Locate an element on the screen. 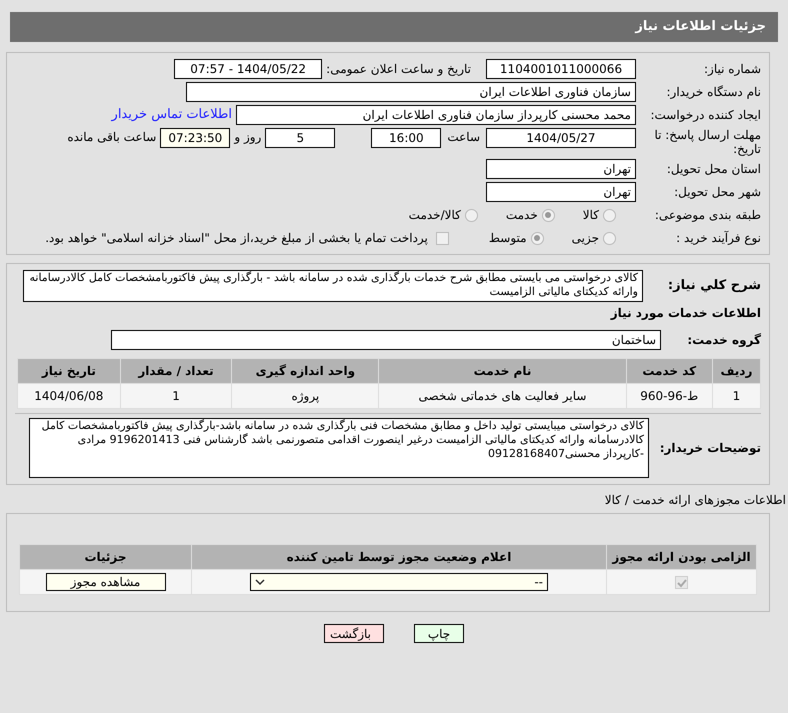 Image resolution: width=788 pixels, height=713 pixels. service-group-field: ساختمان is located at coordinates (386, 340).